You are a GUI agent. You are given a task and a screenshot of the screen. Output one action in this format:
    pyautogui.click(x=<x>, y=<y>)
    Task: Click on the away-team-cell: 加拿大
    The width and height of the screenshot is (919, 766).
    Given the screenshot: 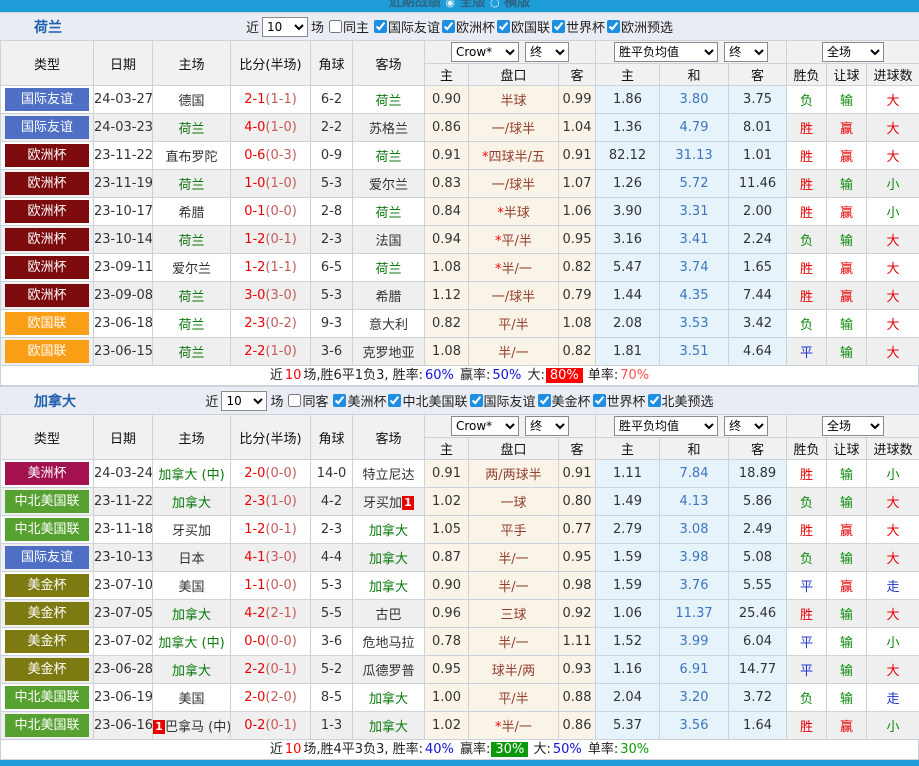 What is the action you would take?
    pyautogui.click(x=388, y=529)
    